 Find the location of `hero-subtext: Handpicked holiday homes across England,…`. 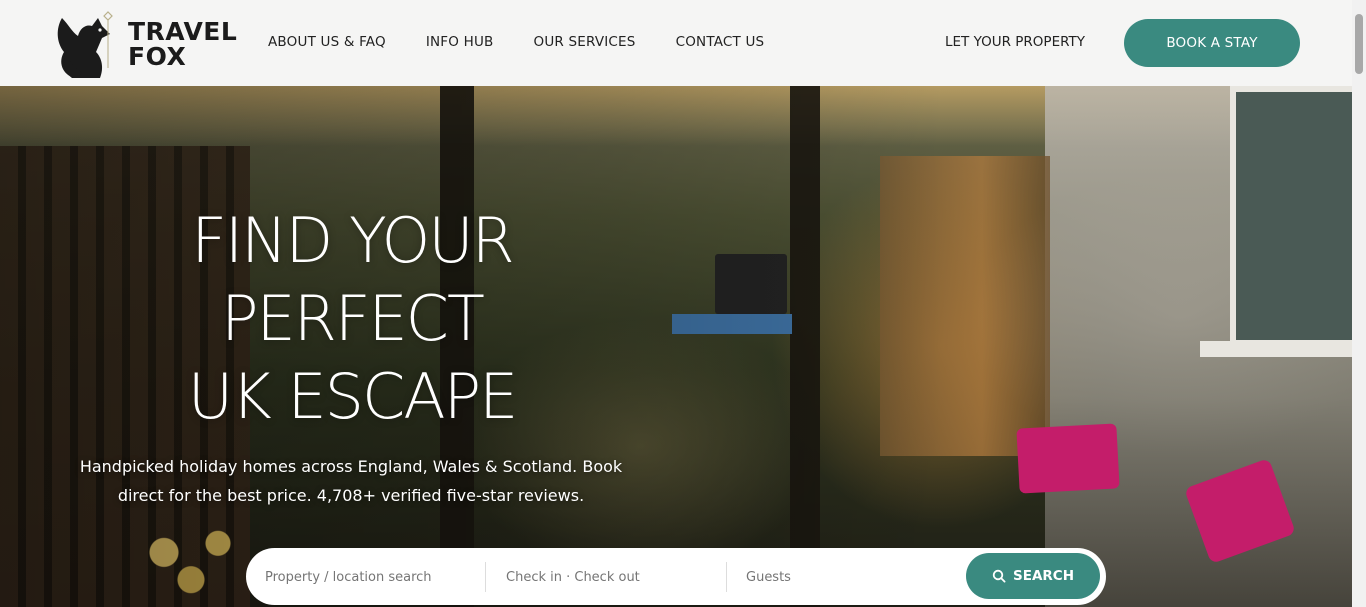

hero-subtext: Handpicked holiday homes across England,… is located at coordinates (351, 481).